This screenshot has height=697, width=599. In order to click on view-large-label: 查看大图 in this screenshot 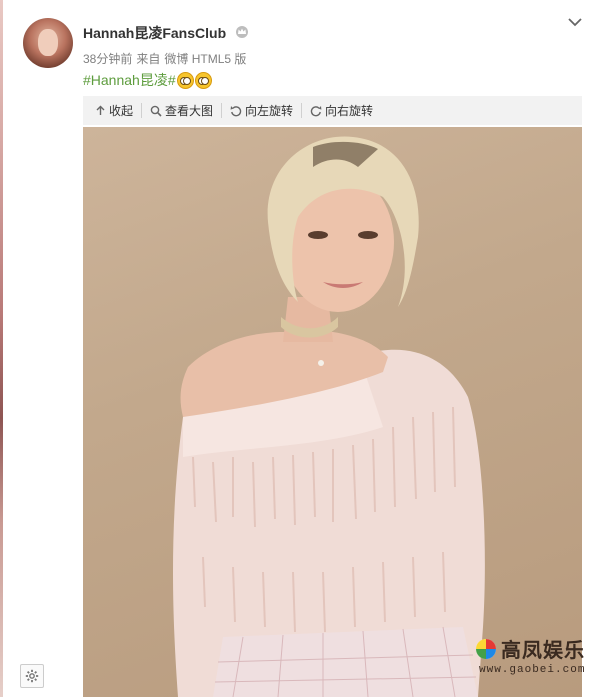, I will do `click(189, 111)`.